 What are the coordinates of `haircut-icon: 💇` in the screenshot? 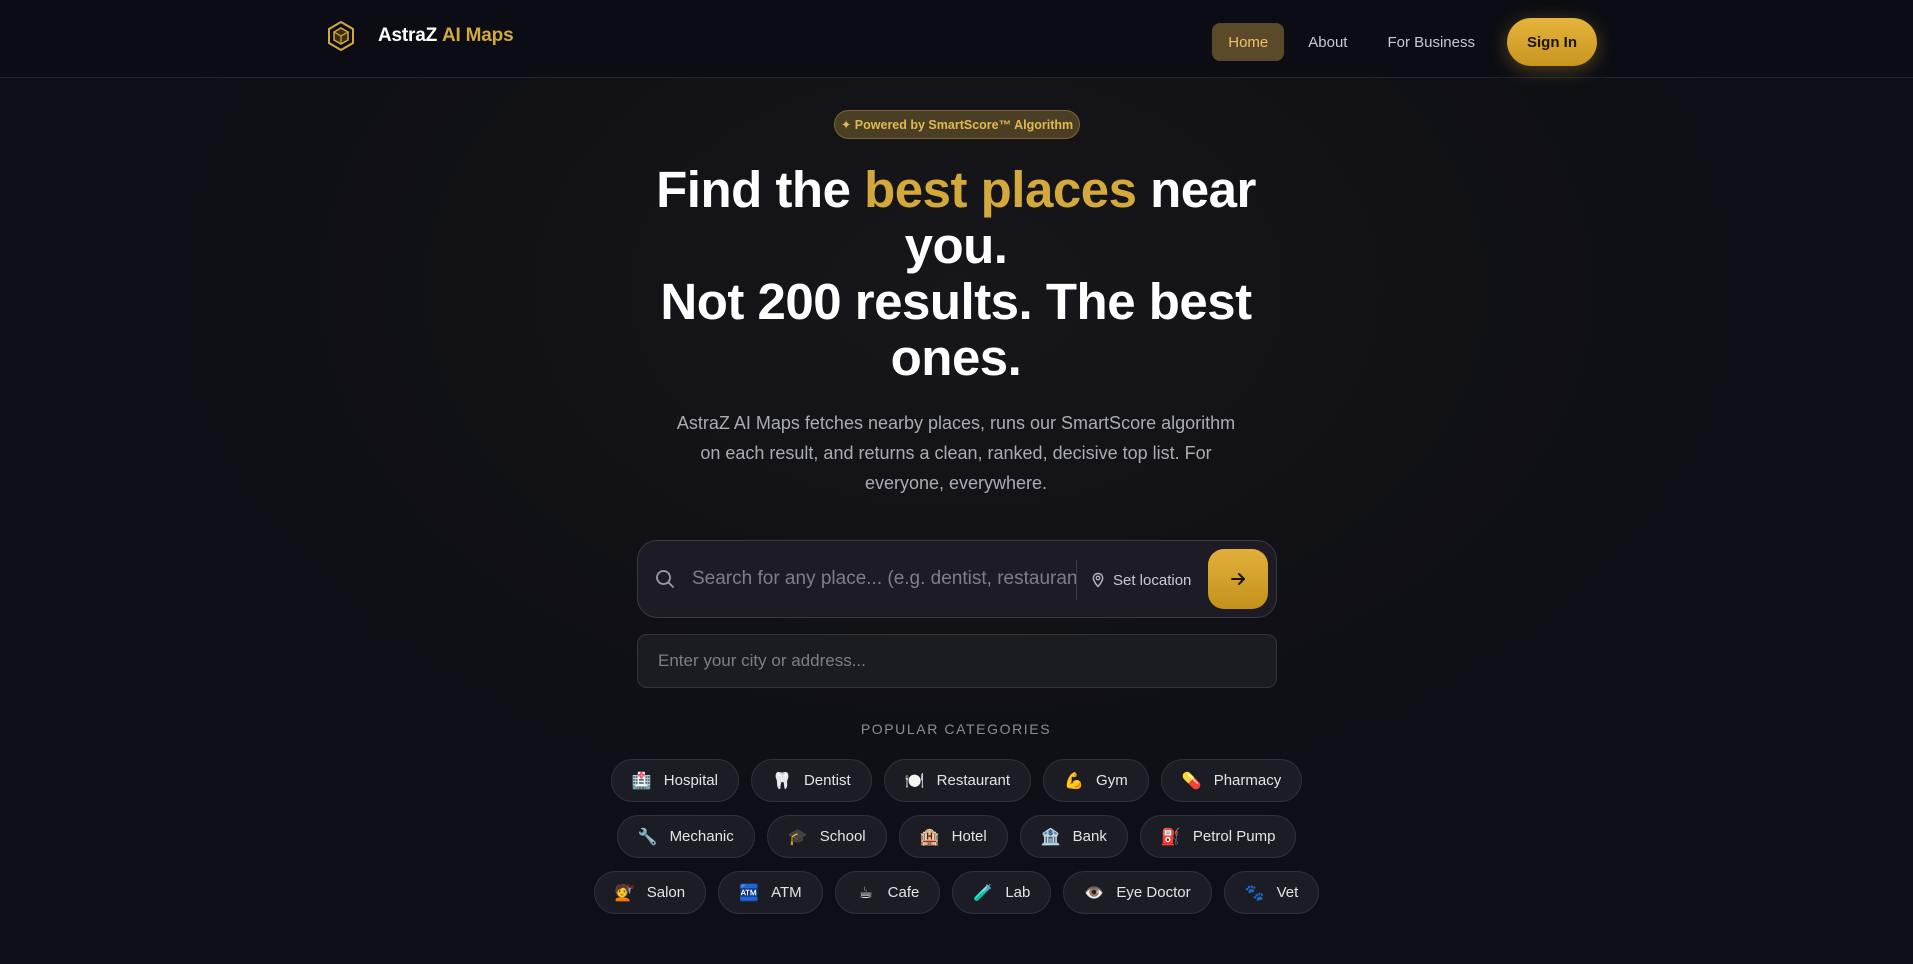 It's located at (624, 893).